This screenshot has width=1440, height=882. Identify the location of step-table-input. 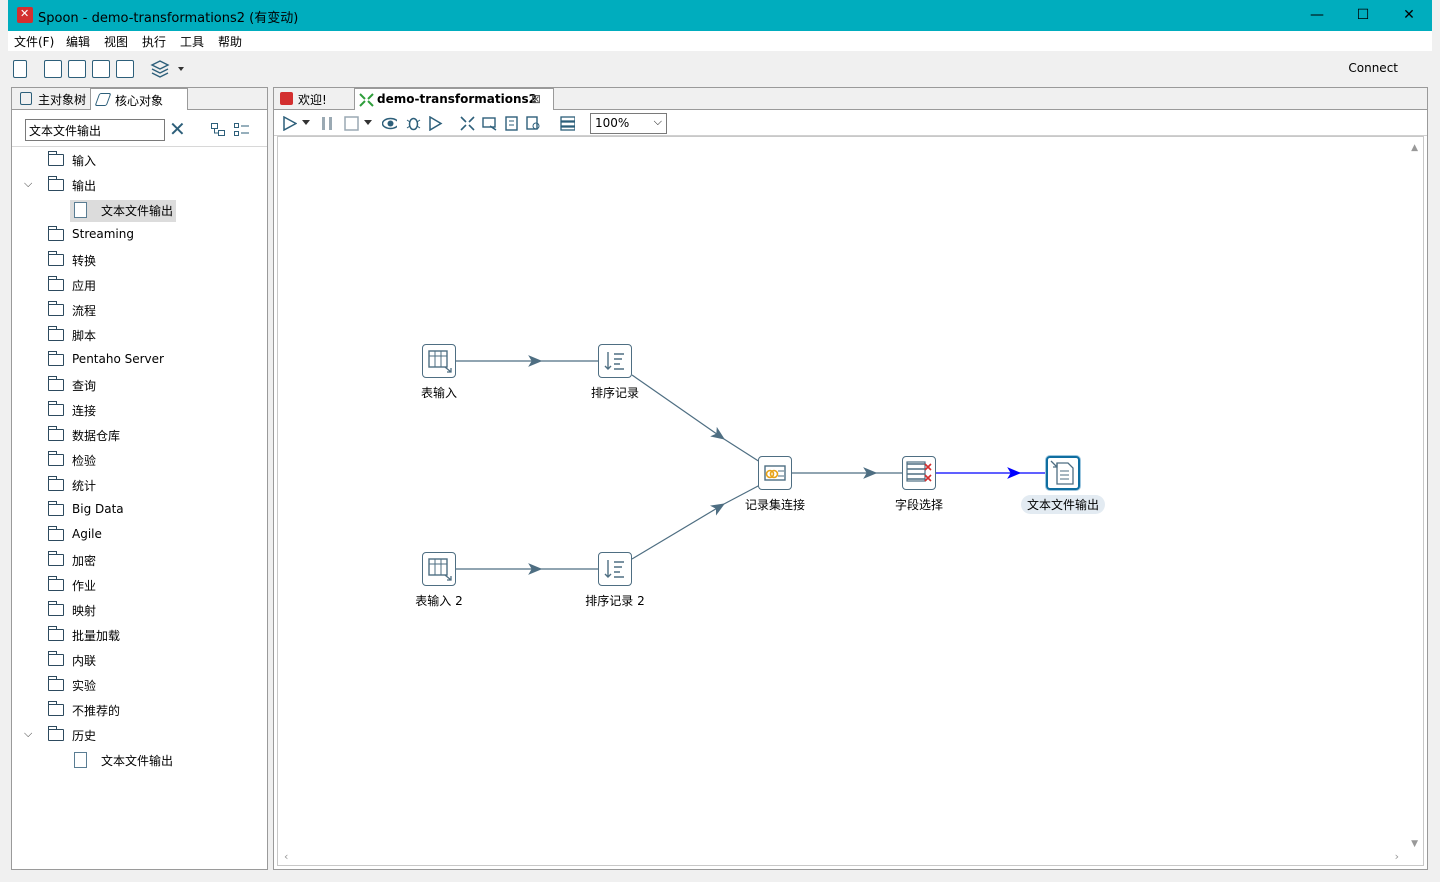
(439, 361).